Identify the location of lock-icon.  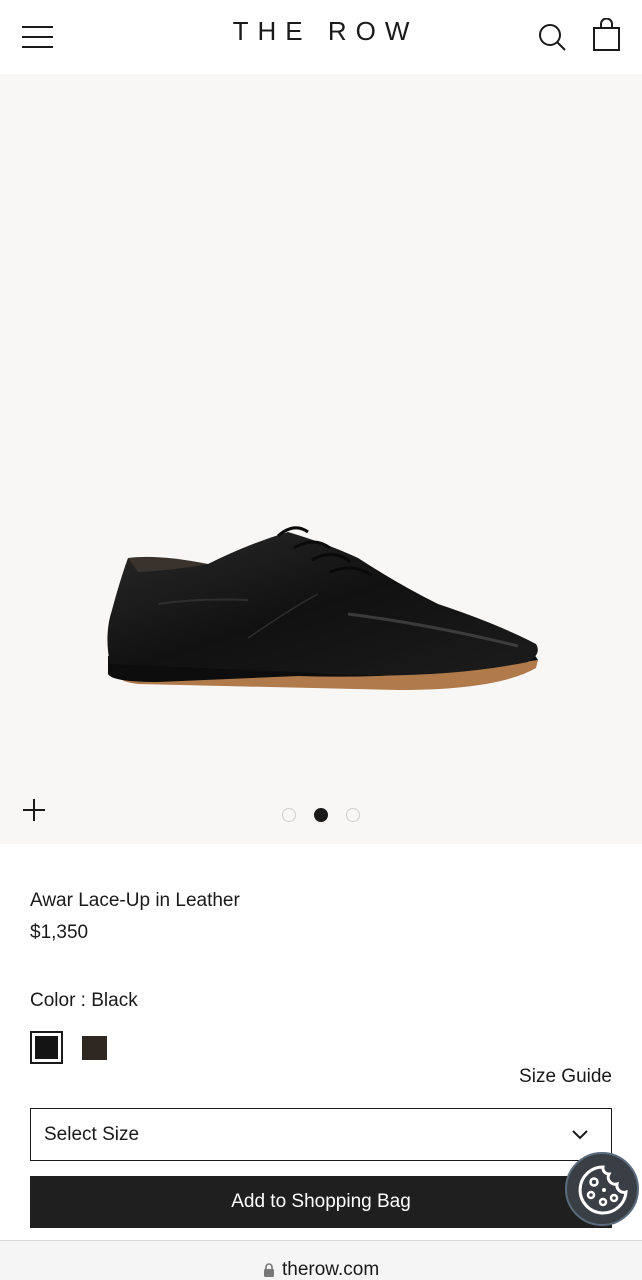
(269, 1270).